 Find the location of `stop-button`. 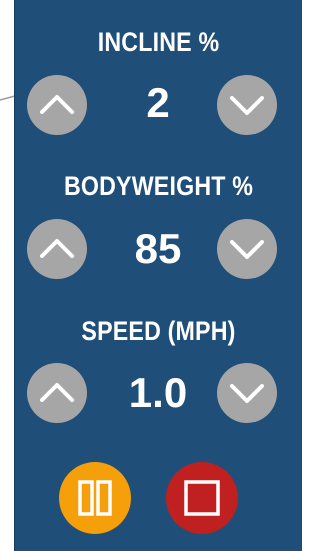

stop-button is located at coordinates (202, 498).